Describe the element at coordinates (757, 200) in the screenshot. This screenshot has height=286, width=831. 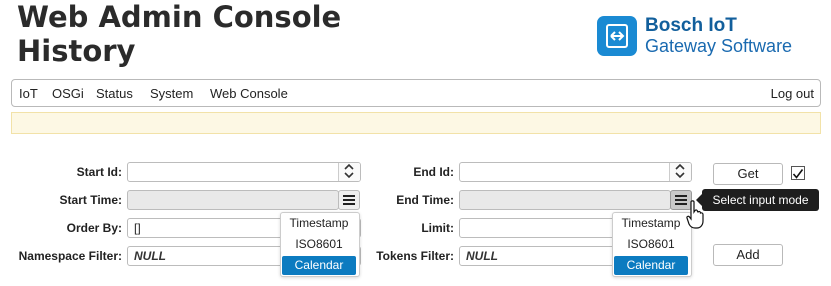
I see `input-mode-tooltip: Select input mode` at that location.